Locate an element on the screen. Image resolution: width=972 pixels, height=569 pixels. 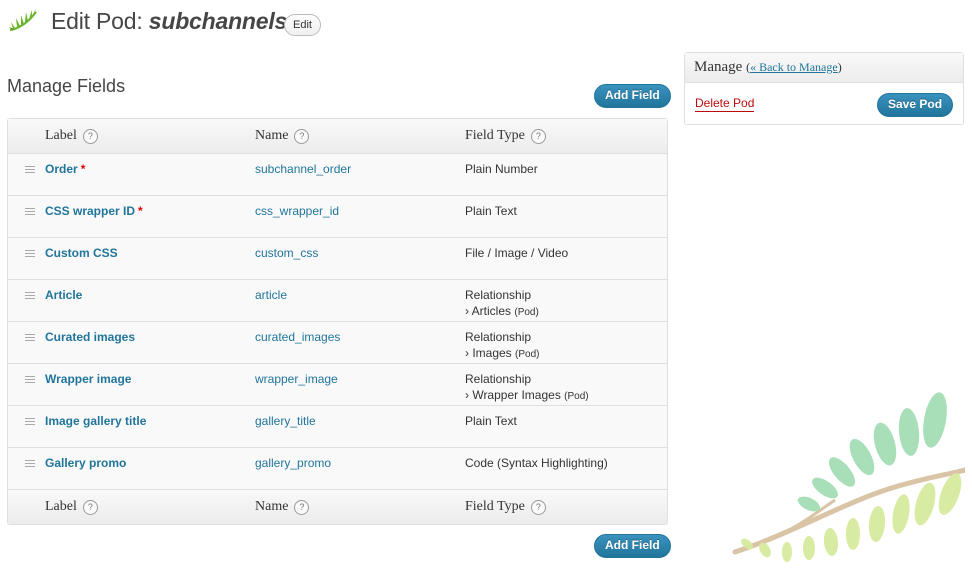
field-label-link: Order is located at coordinates (61, 169).